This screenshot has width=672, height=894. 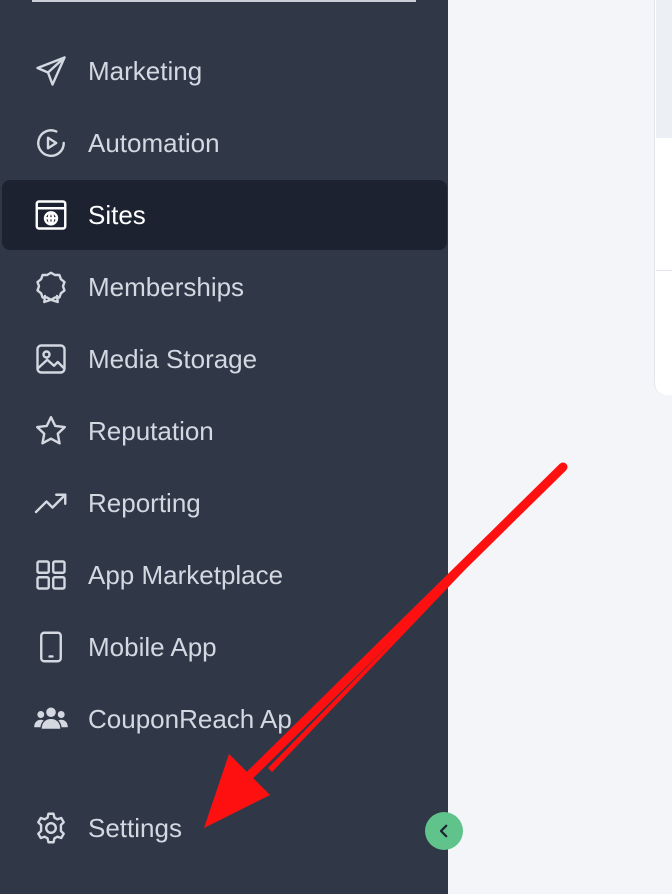 I want to click on badge-icon, so click(x=51, y=287).